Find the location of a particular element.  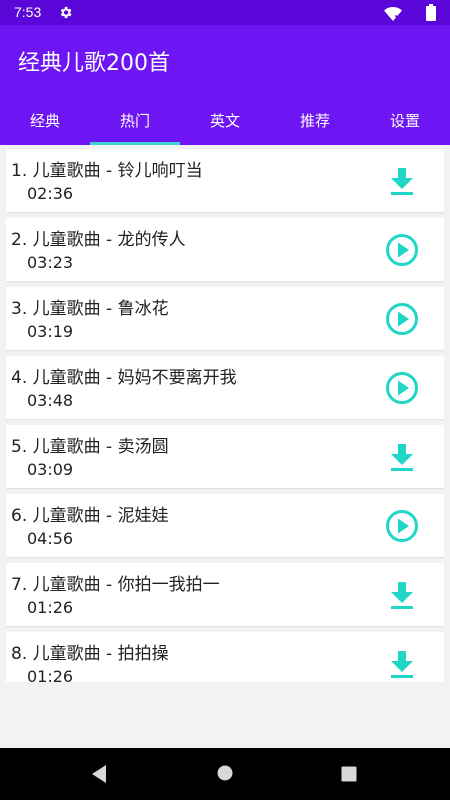

song-item: 5. 儿童歌曲 - 卖汤圆 03:09 is located at coordinates (225, 456).